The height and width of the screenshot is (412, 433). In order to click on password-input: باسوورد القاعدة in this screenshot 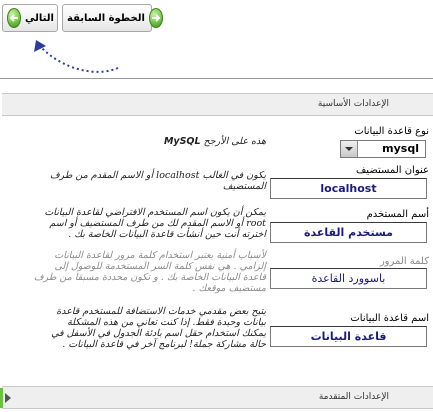, I will do `click(348, 278)`.